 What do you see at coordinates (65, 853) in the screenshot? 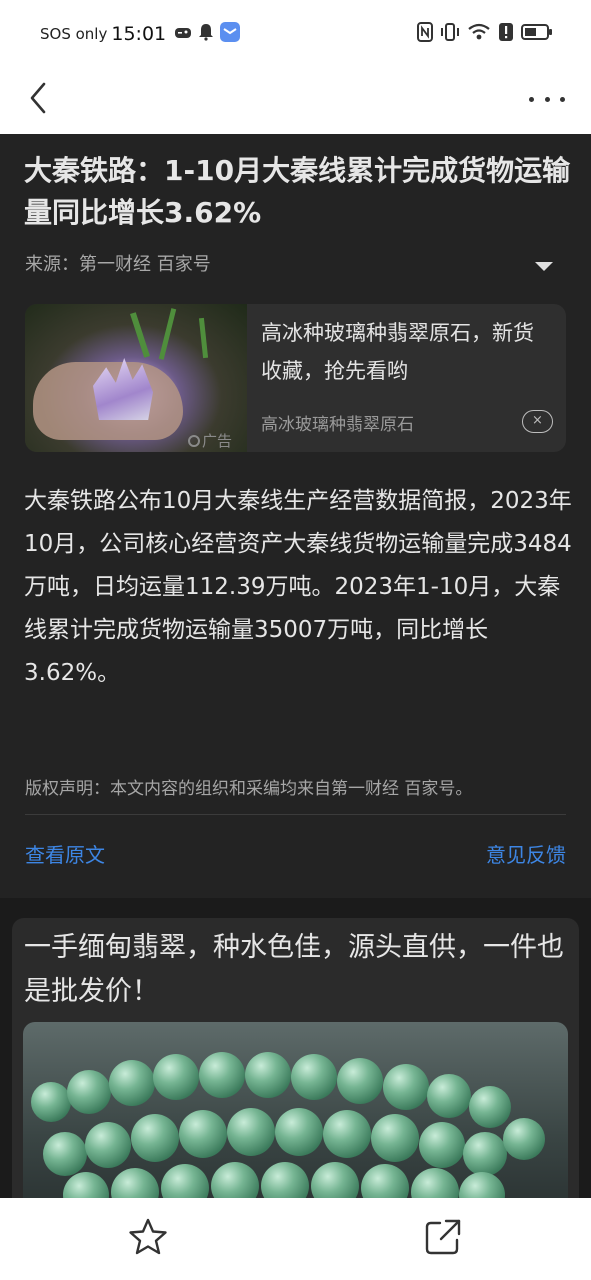
I see `view-original-link: 查看原文` at bounding box center [65, 853].